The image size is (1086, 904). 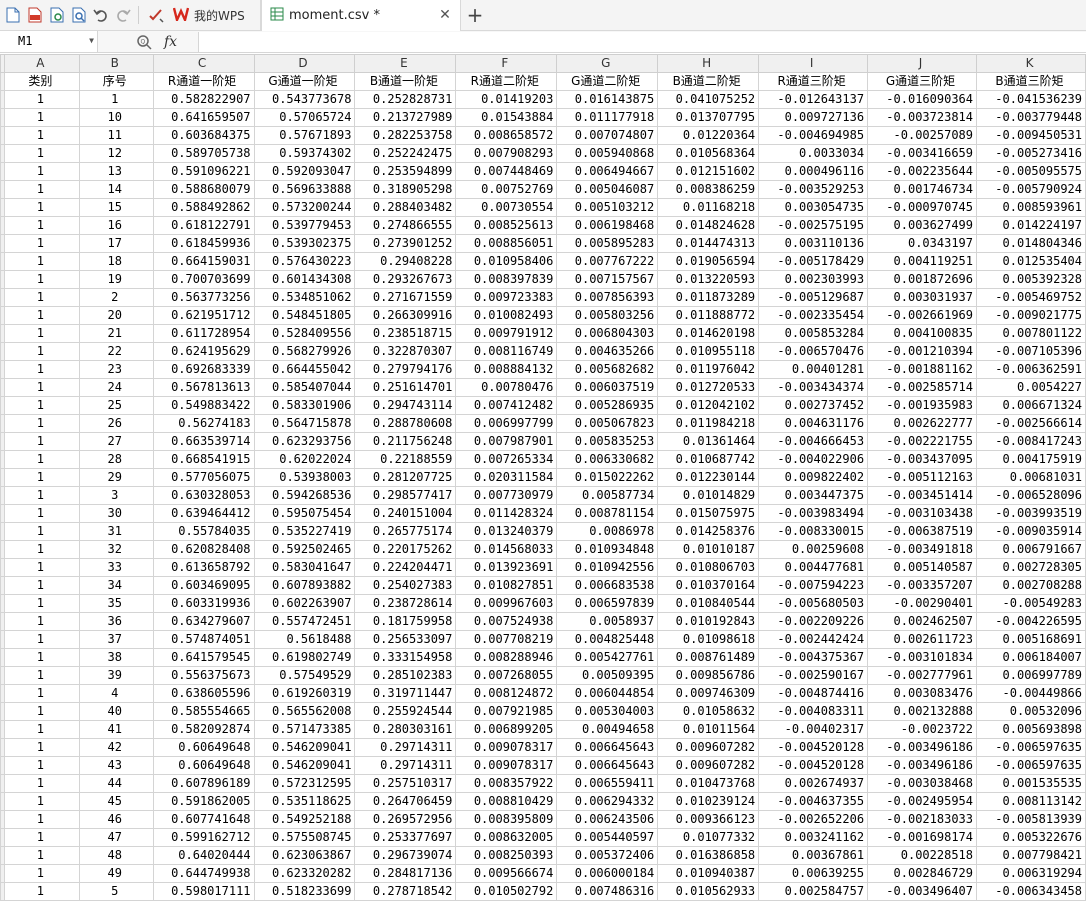 I want to click on cell: 0.007708219, so click(x=506, y=639).